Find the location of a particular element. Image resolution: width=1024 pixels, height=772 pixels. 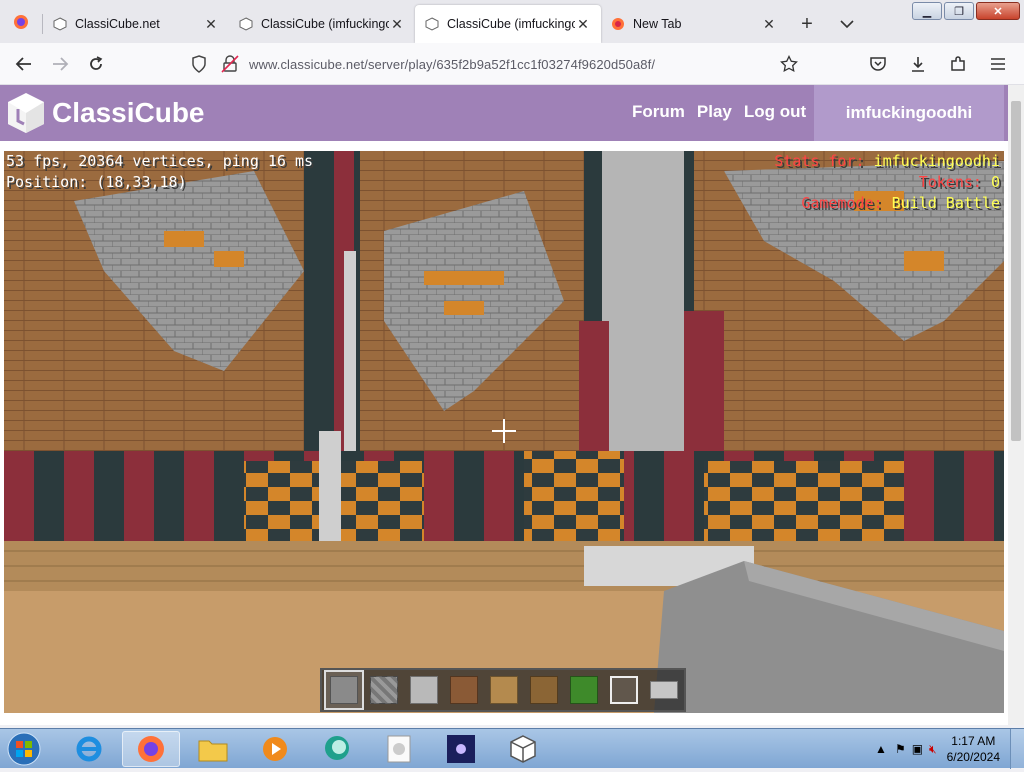

tab-classicube-net: ClassiCube.net ✕ is located at coordinates (136, 24).